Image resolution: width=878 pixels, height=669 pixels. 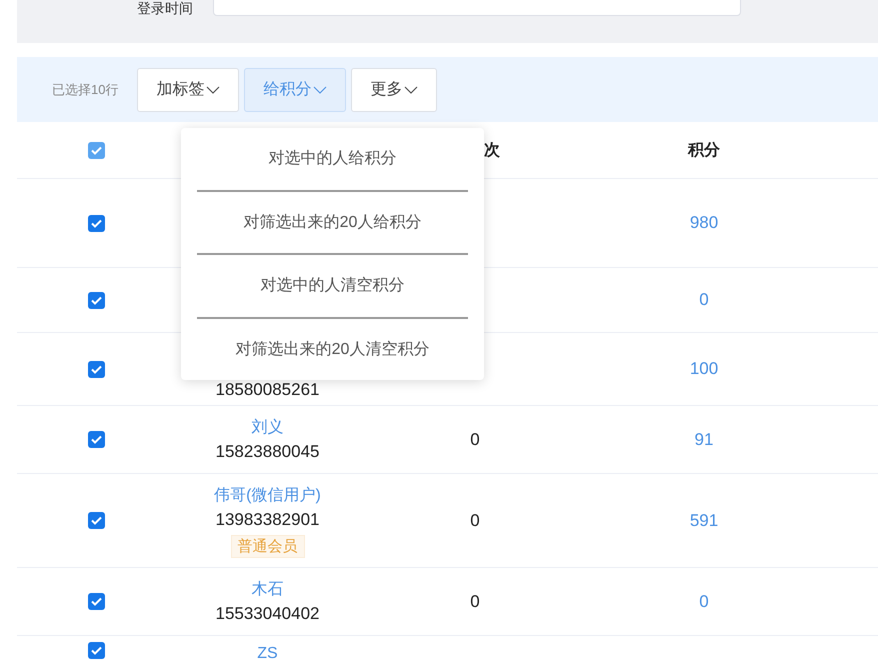 I want to click on phone-number: 13983382901, so click(x=267, y=519).